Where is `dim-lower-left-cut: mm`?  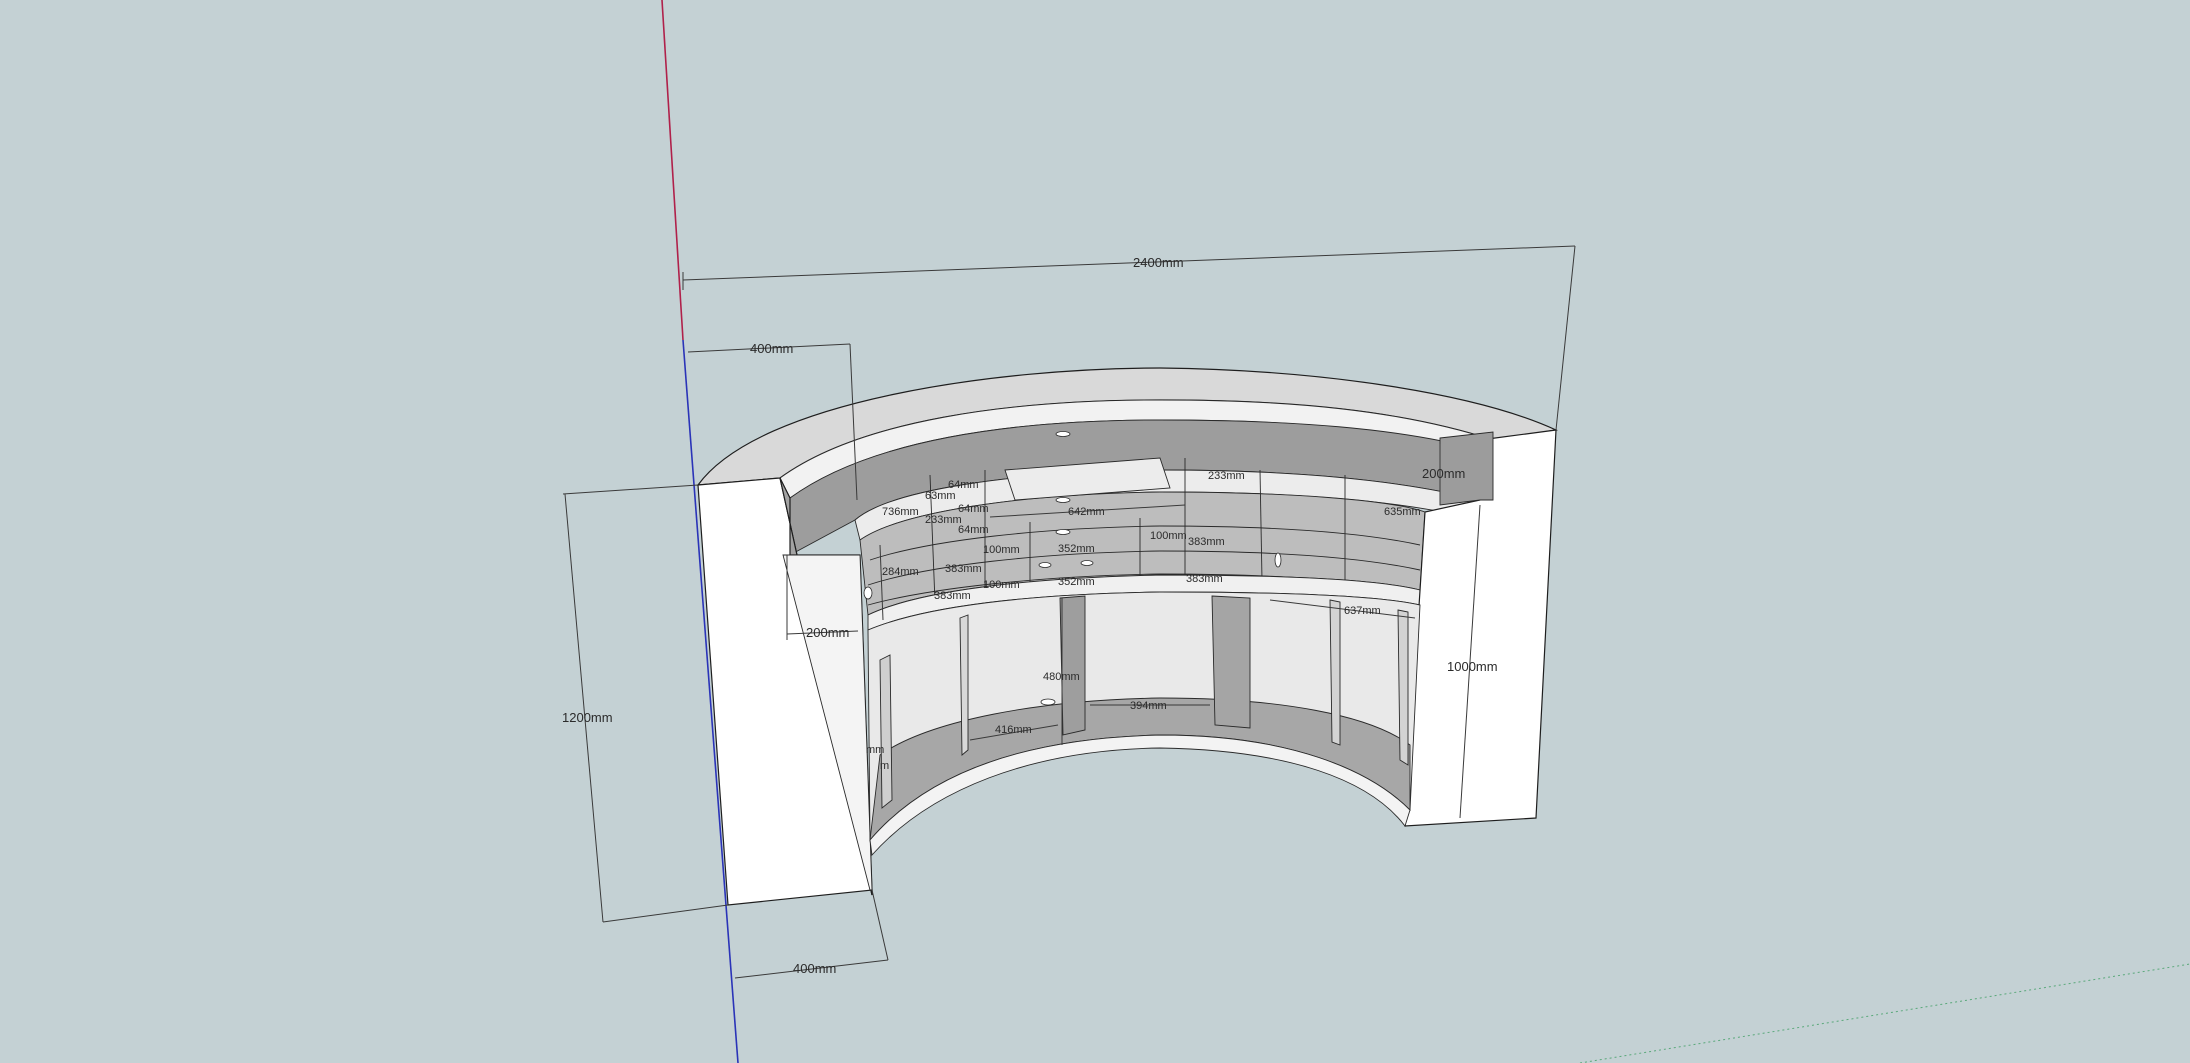 dim-lower-left-cut: mm is located at coordinates (875, 750).